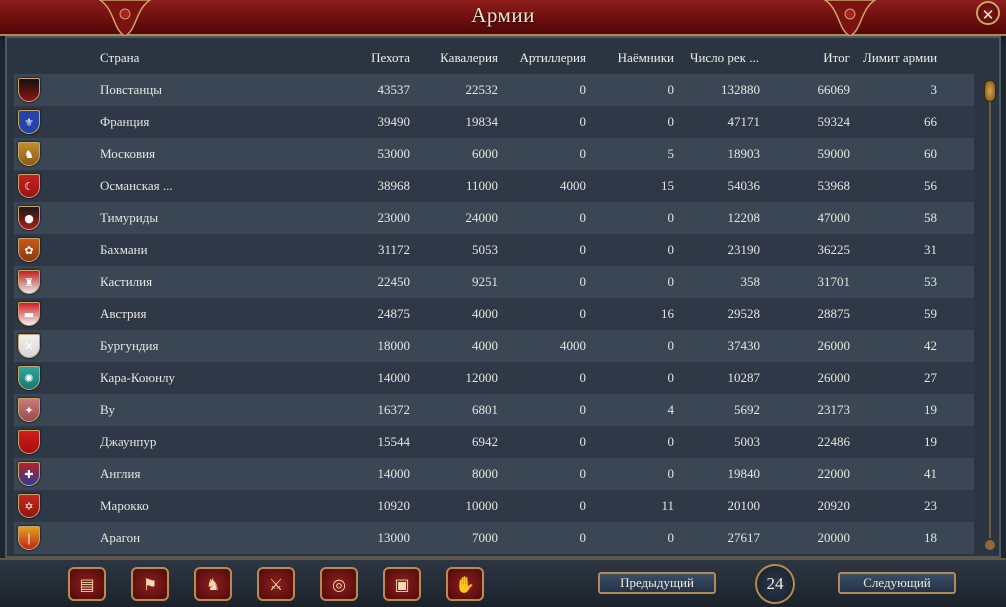  What do you see at coordinates (930, 377) in the screenshot?
I see `cell-force-limit: 27` at bounding box center [930, 377].